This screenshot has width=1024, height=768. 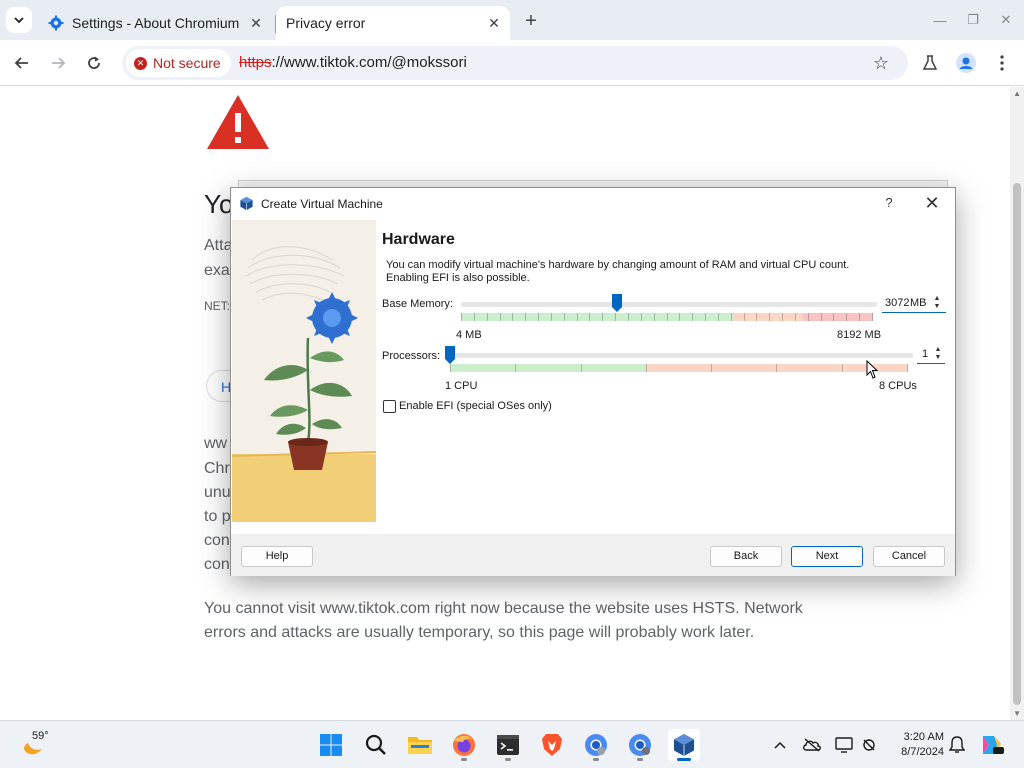 I want to click on url-text: https://www.tiktok.com/@mokssori, so click(x=353, y=62).